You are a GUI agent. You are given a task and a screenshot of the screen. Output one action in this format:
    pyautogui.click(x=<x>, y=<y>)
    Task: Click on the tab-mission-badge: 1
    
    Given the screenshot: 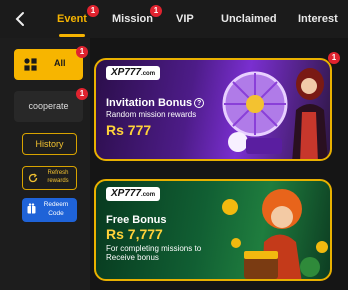 What is the action you would take?
    pyautogui.click(x=156, y=11)
    